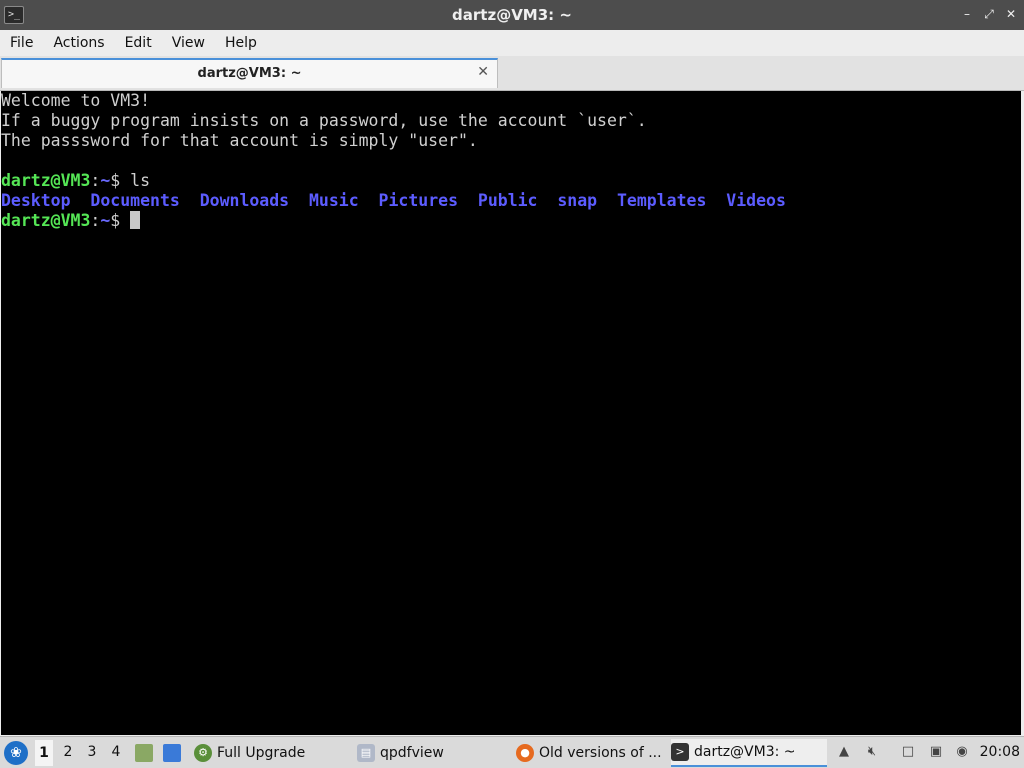 The width and height of the screenshot is (1024, 768). What do you see at coordinates (44, 753) in the screenshot?
I see `workspace-1: 1` at bounding box center [44, 753].